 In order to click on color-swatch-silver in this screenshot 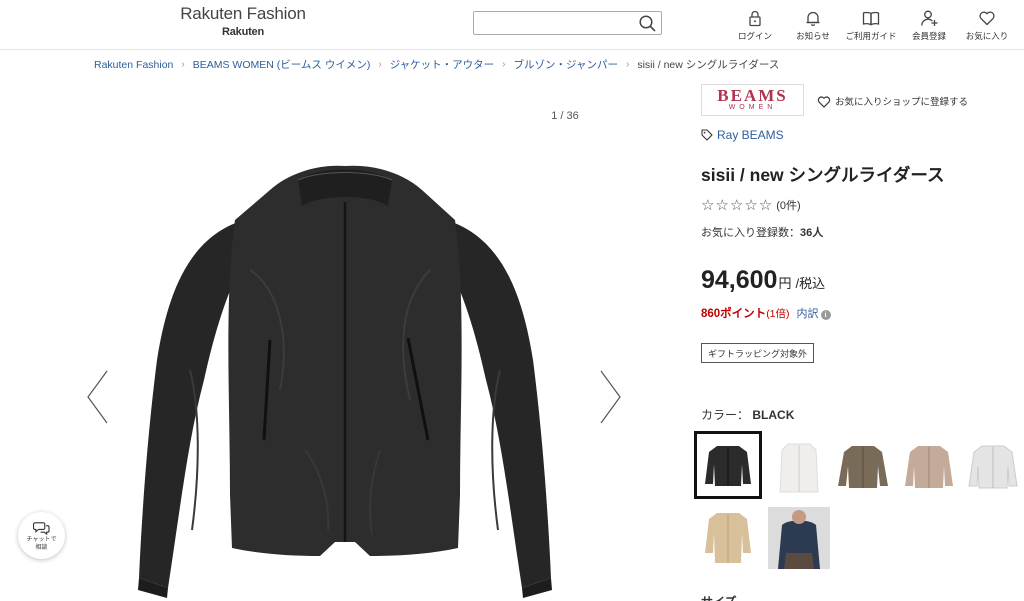, I will do `click(993, 467)`.